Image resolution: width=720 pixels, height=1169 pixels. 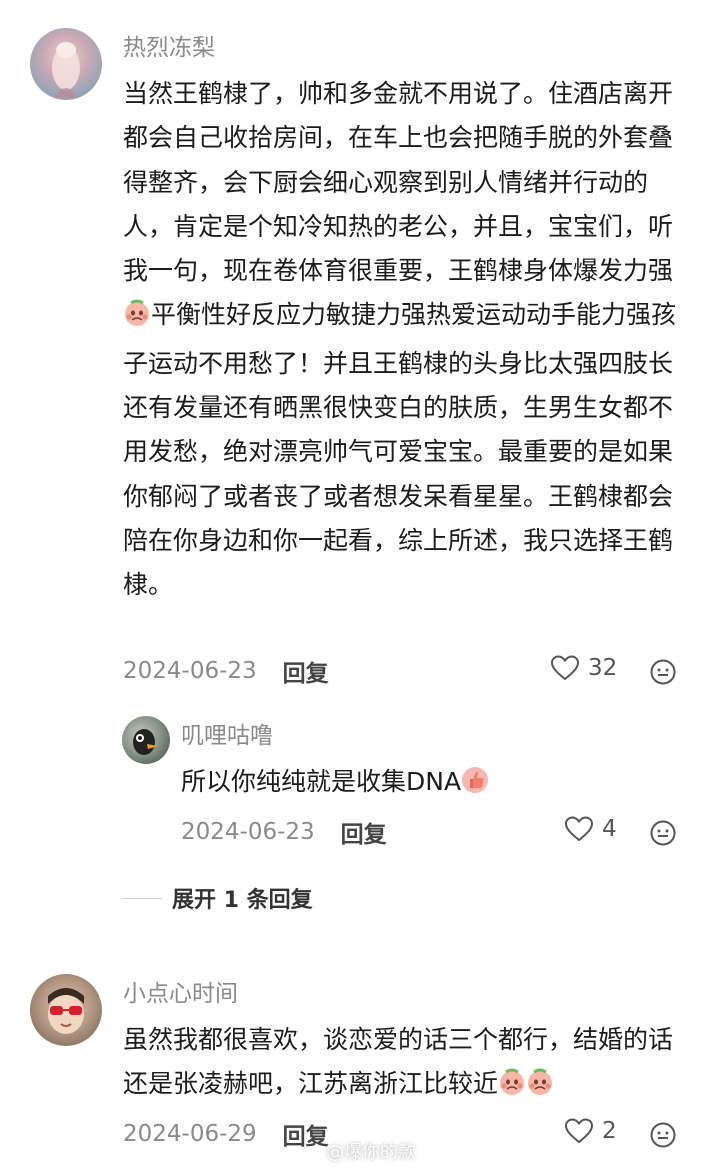 I want to click on like-button: 32, so click(x=583, y=668).